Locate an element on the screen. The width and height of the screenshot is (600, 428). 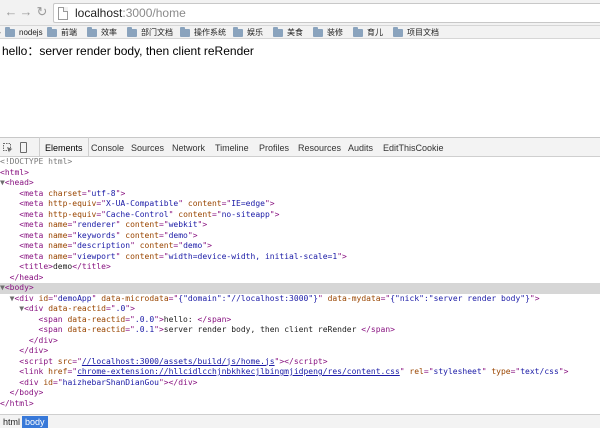
url-host: localhost is located at coordinates (99, 13).